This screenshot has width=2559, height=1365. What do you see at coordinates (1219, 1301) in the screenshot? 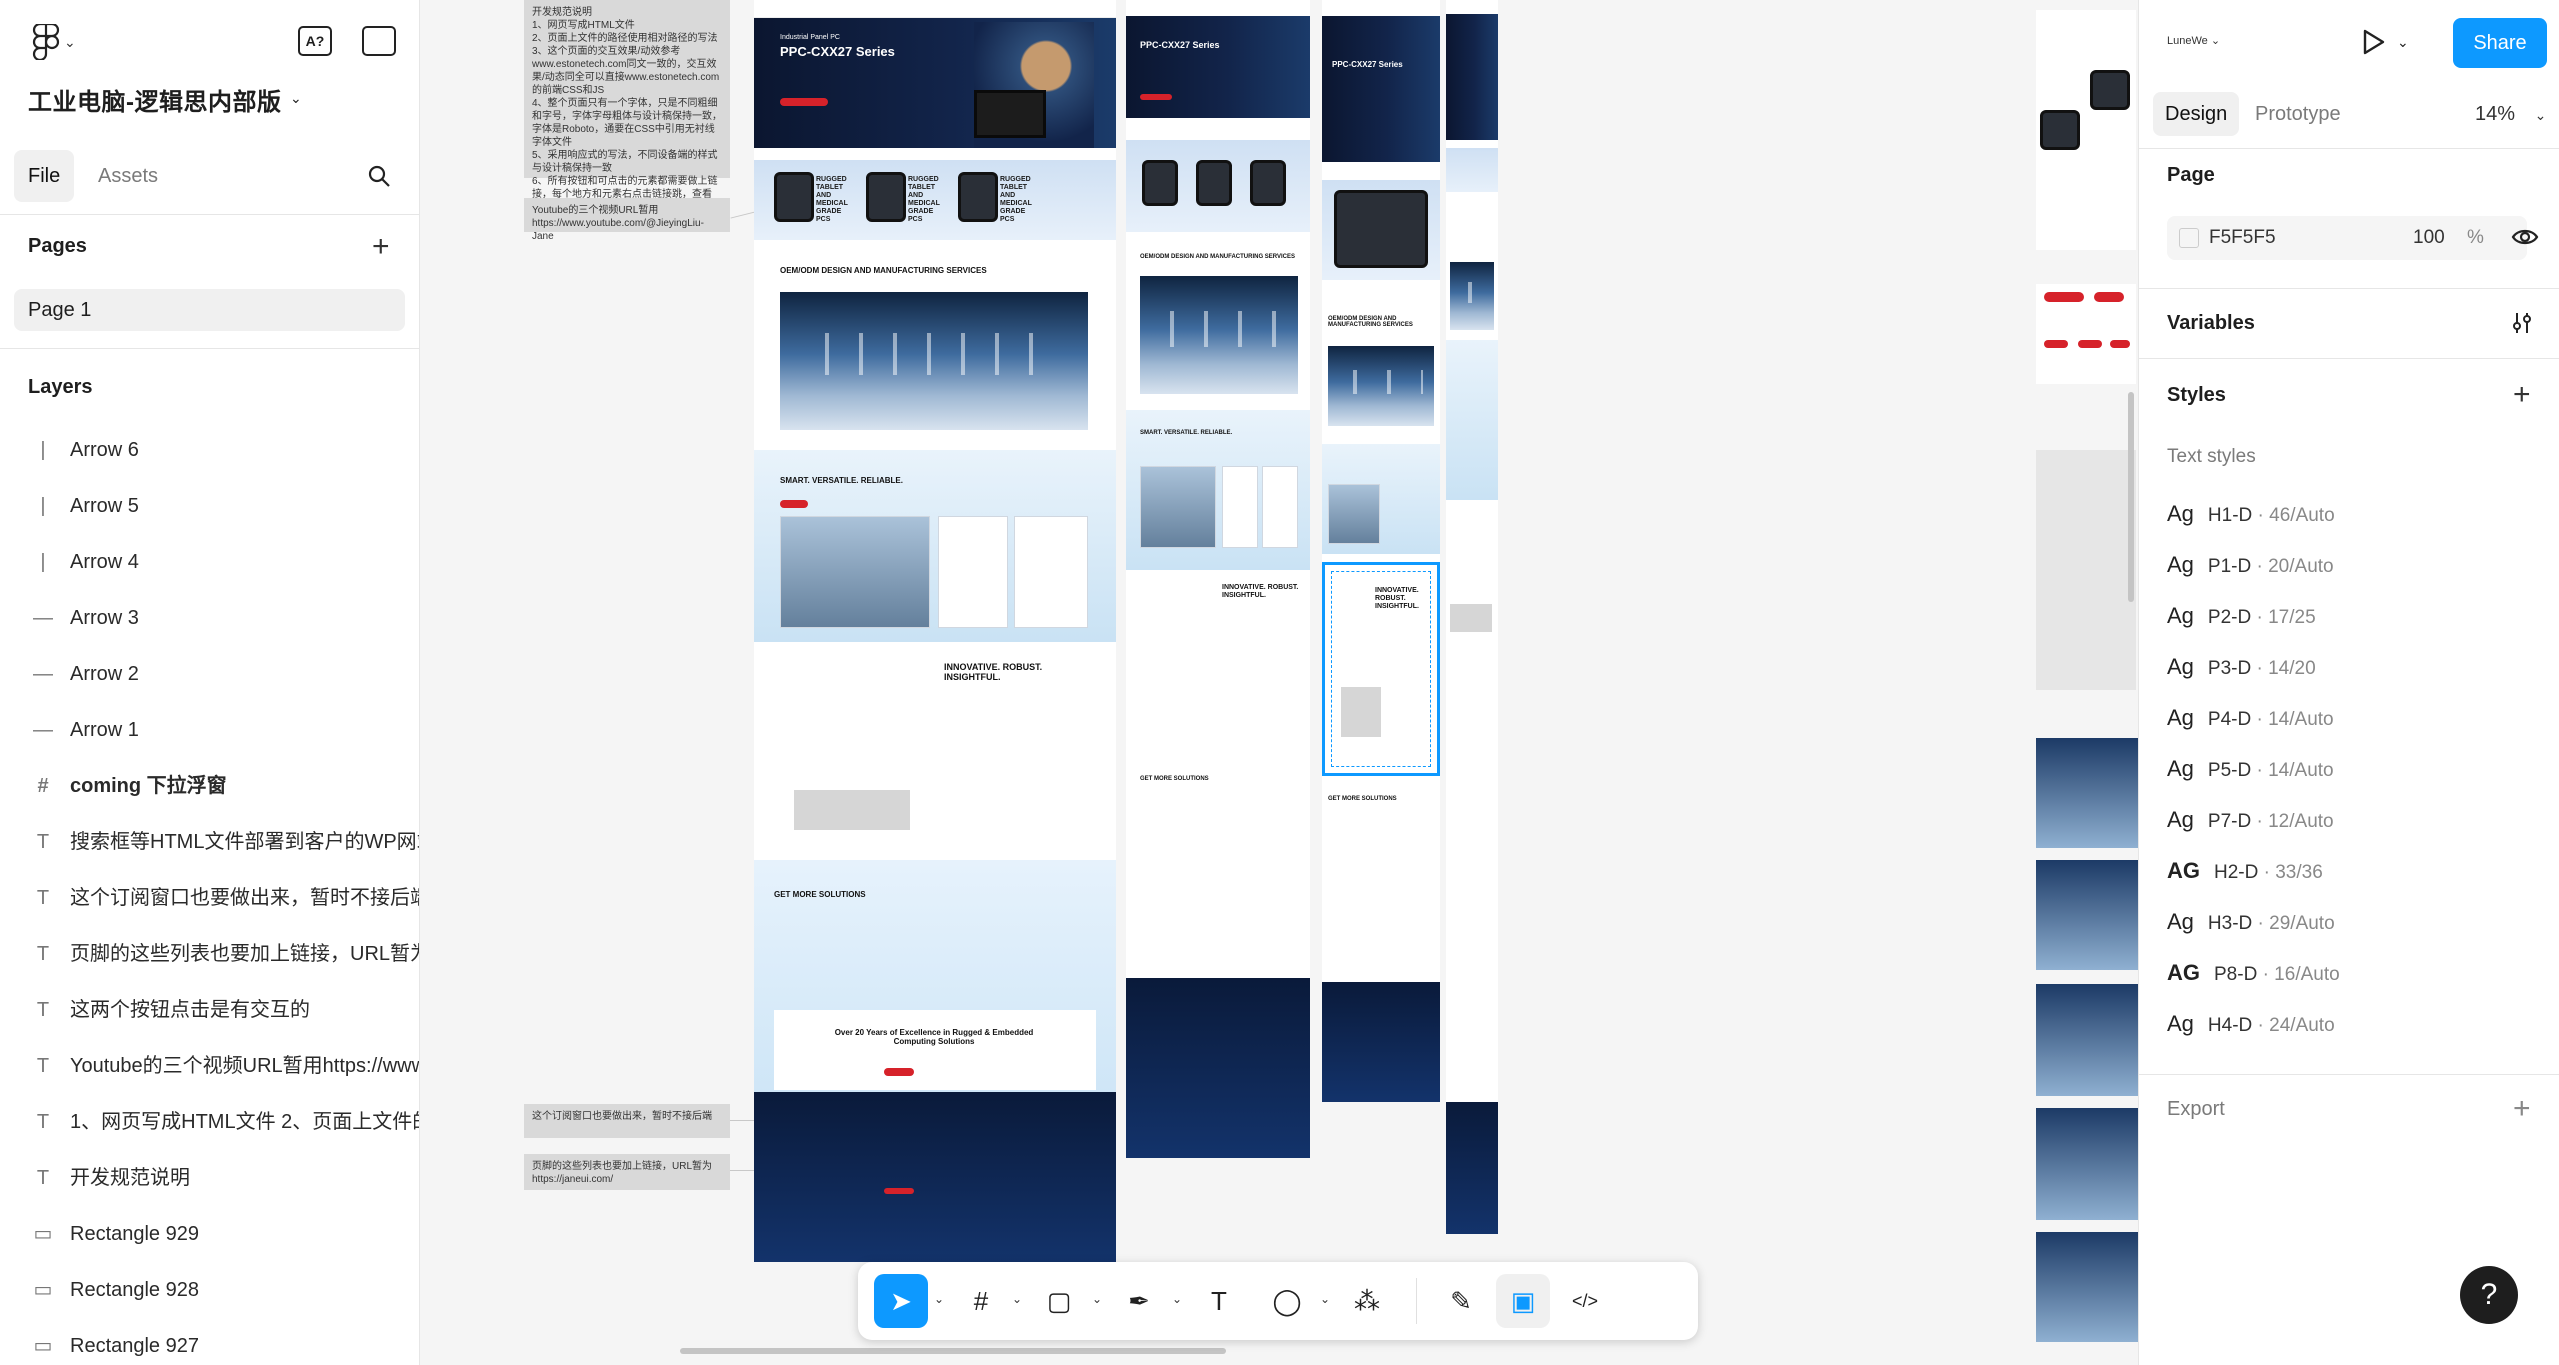
I see `text-tool: T` at bounding box center [1219, 1301].